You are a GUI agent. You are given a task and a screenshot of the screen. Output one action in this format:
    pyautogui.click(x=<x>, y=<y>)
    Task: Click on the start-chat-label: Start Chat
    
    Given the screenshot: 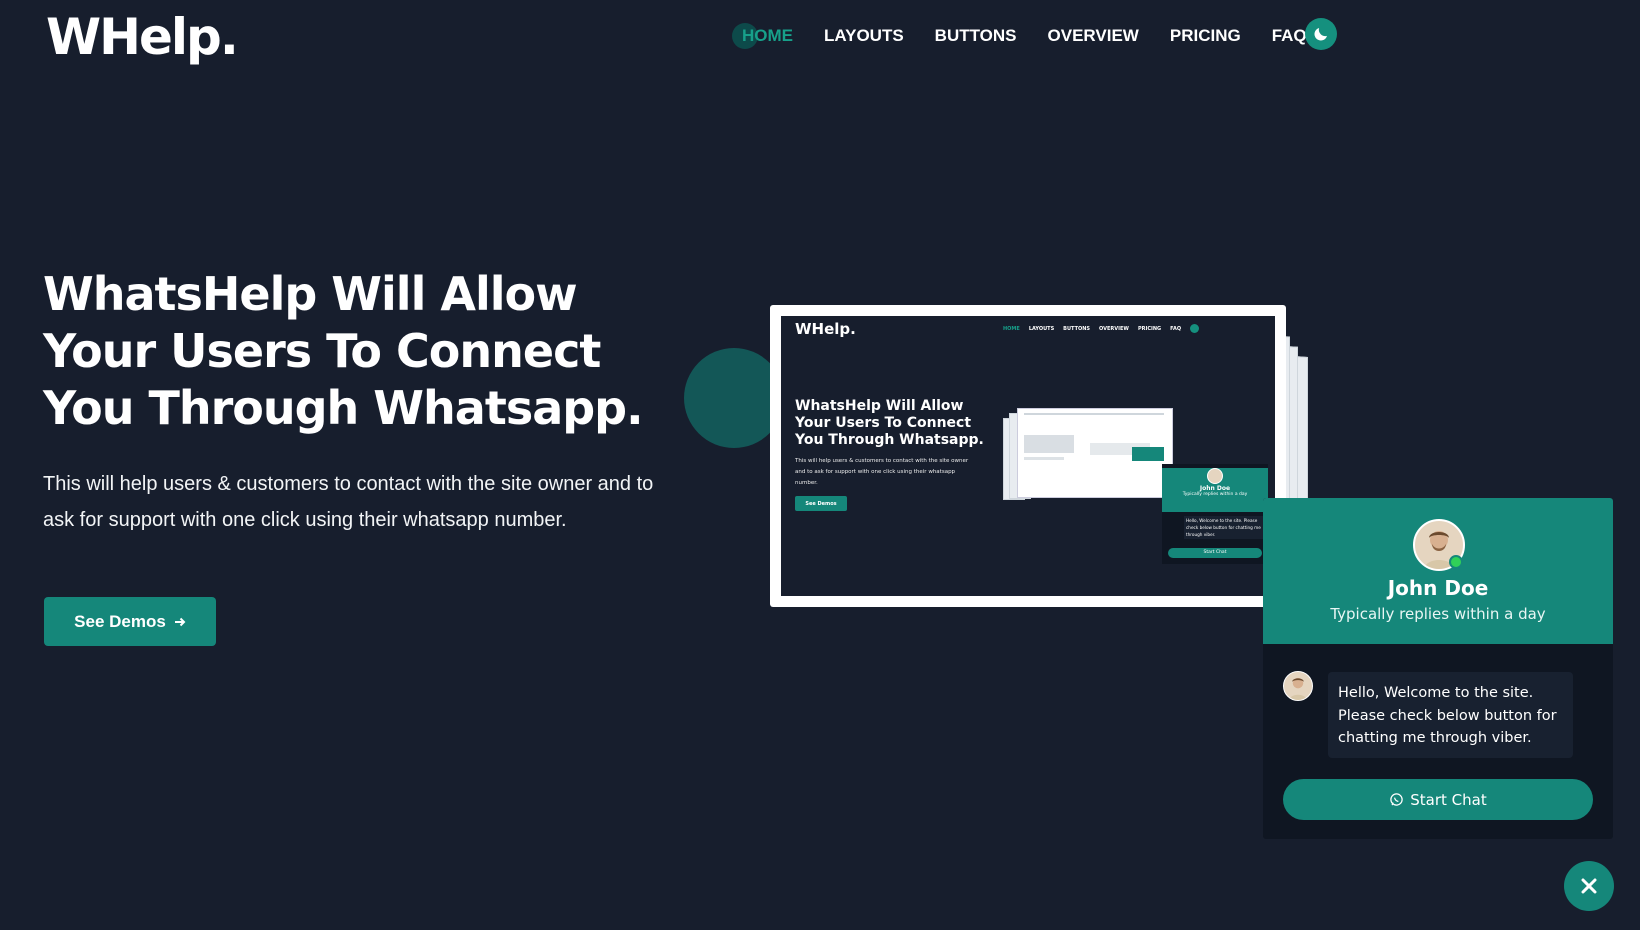 What is the action you would take?
    pyautogui.click(x=1448, y=799)
    